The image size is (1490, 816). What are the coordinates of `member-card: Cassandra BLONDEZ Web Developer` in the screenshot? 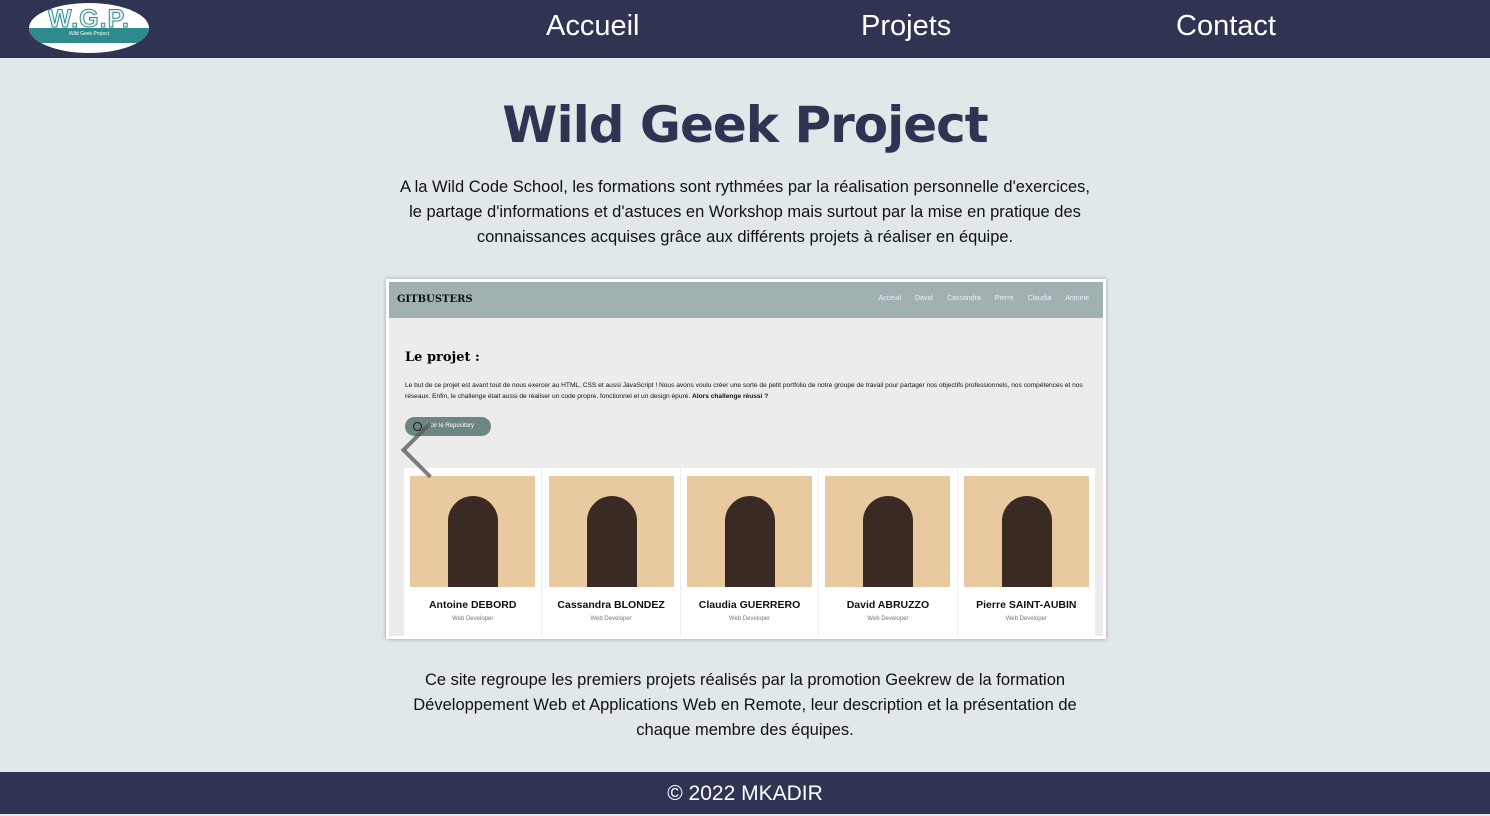 It's located at (611, 552).